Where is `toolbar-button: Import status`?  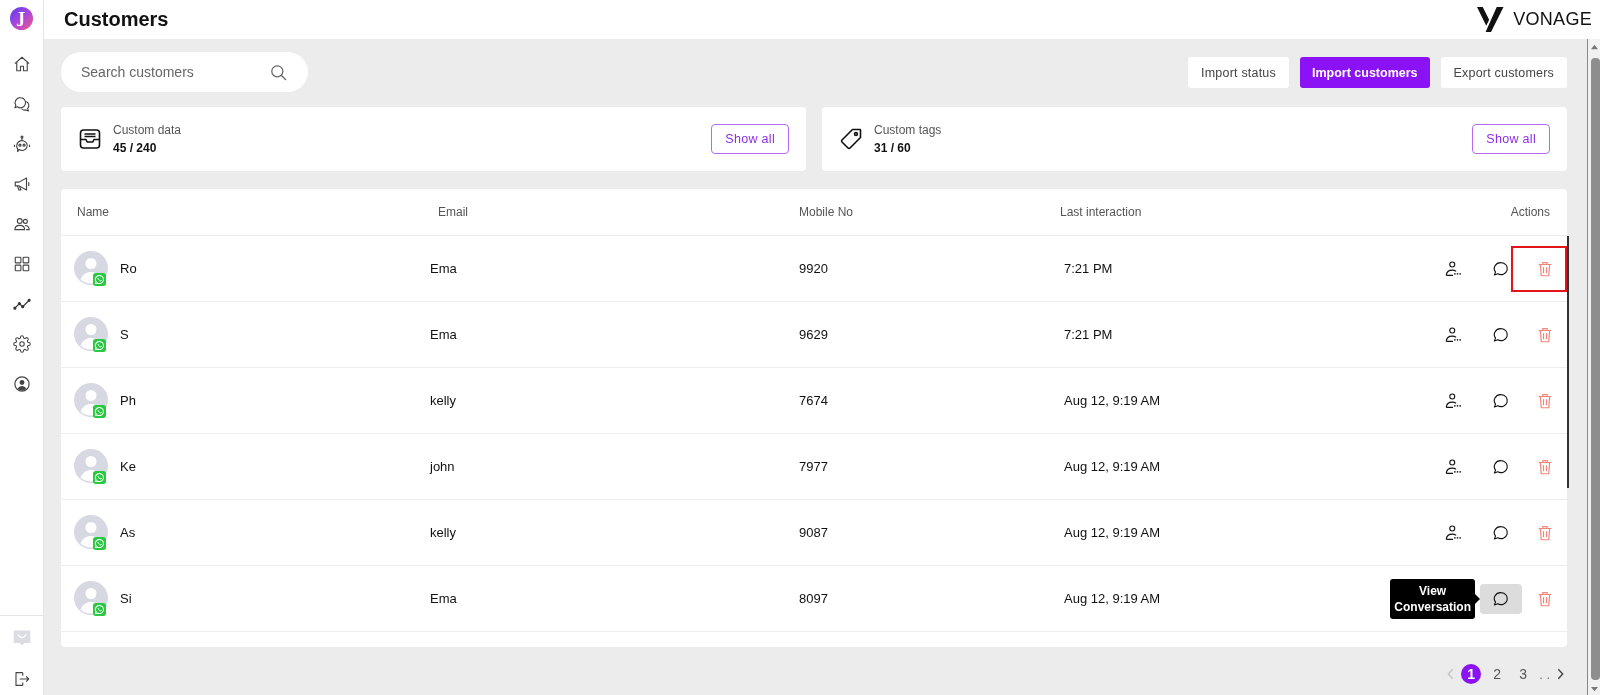 toolbar-button: Import status is located at coordinates (1238, 72).